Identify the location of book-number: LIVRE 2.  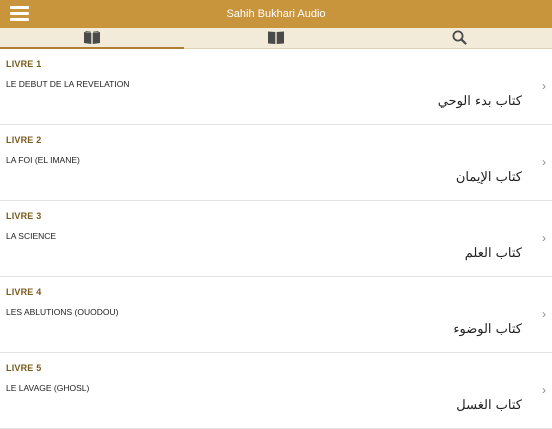
(24, 140).